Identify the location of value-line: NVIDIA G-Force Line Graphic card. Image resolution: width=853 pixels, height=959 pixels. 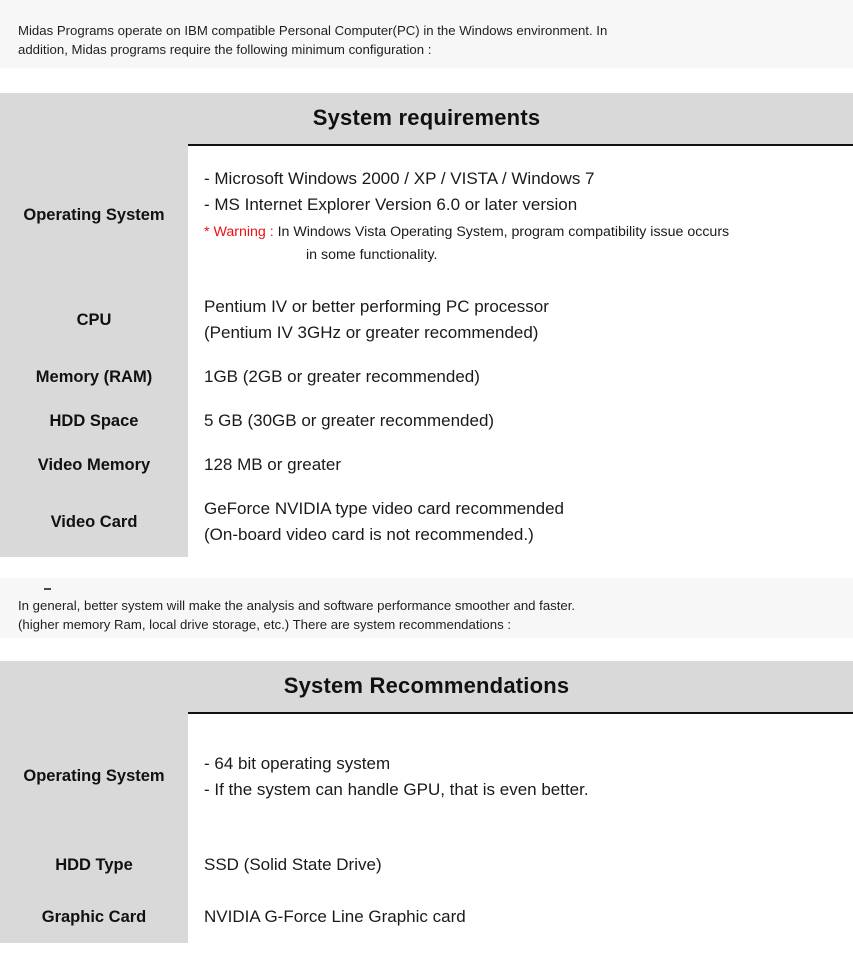
(335, 916).